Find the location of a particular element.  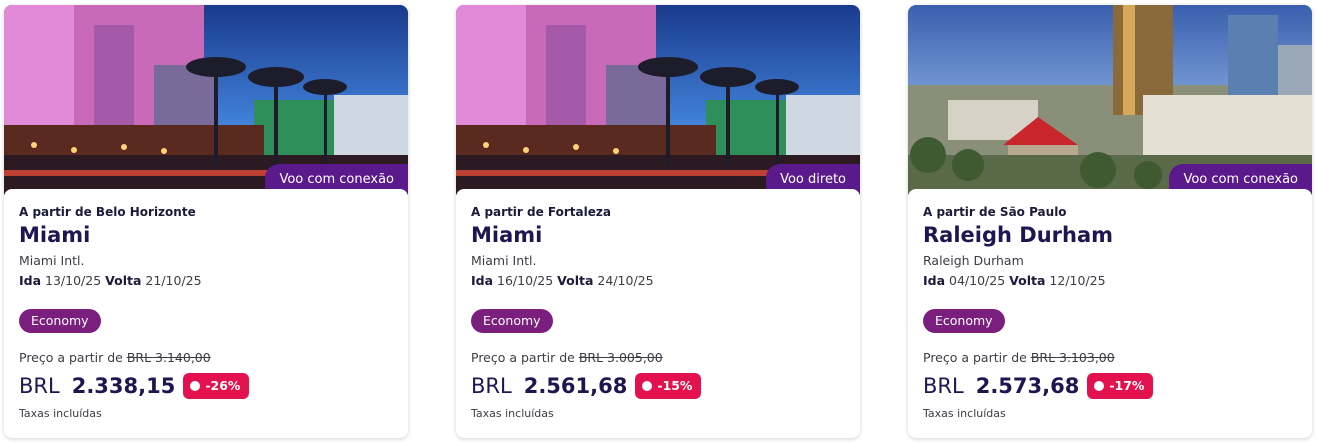

travel-dates: Ida 04/10/25 Volta 12/10/25 is located at coordinates (1014, 280).